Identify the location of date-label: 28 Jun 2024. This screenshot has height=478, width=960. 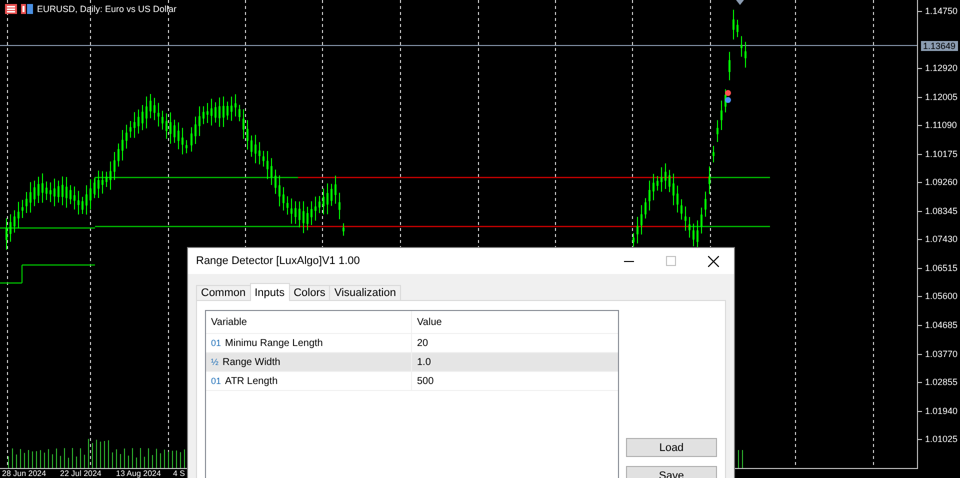
(24, 473).